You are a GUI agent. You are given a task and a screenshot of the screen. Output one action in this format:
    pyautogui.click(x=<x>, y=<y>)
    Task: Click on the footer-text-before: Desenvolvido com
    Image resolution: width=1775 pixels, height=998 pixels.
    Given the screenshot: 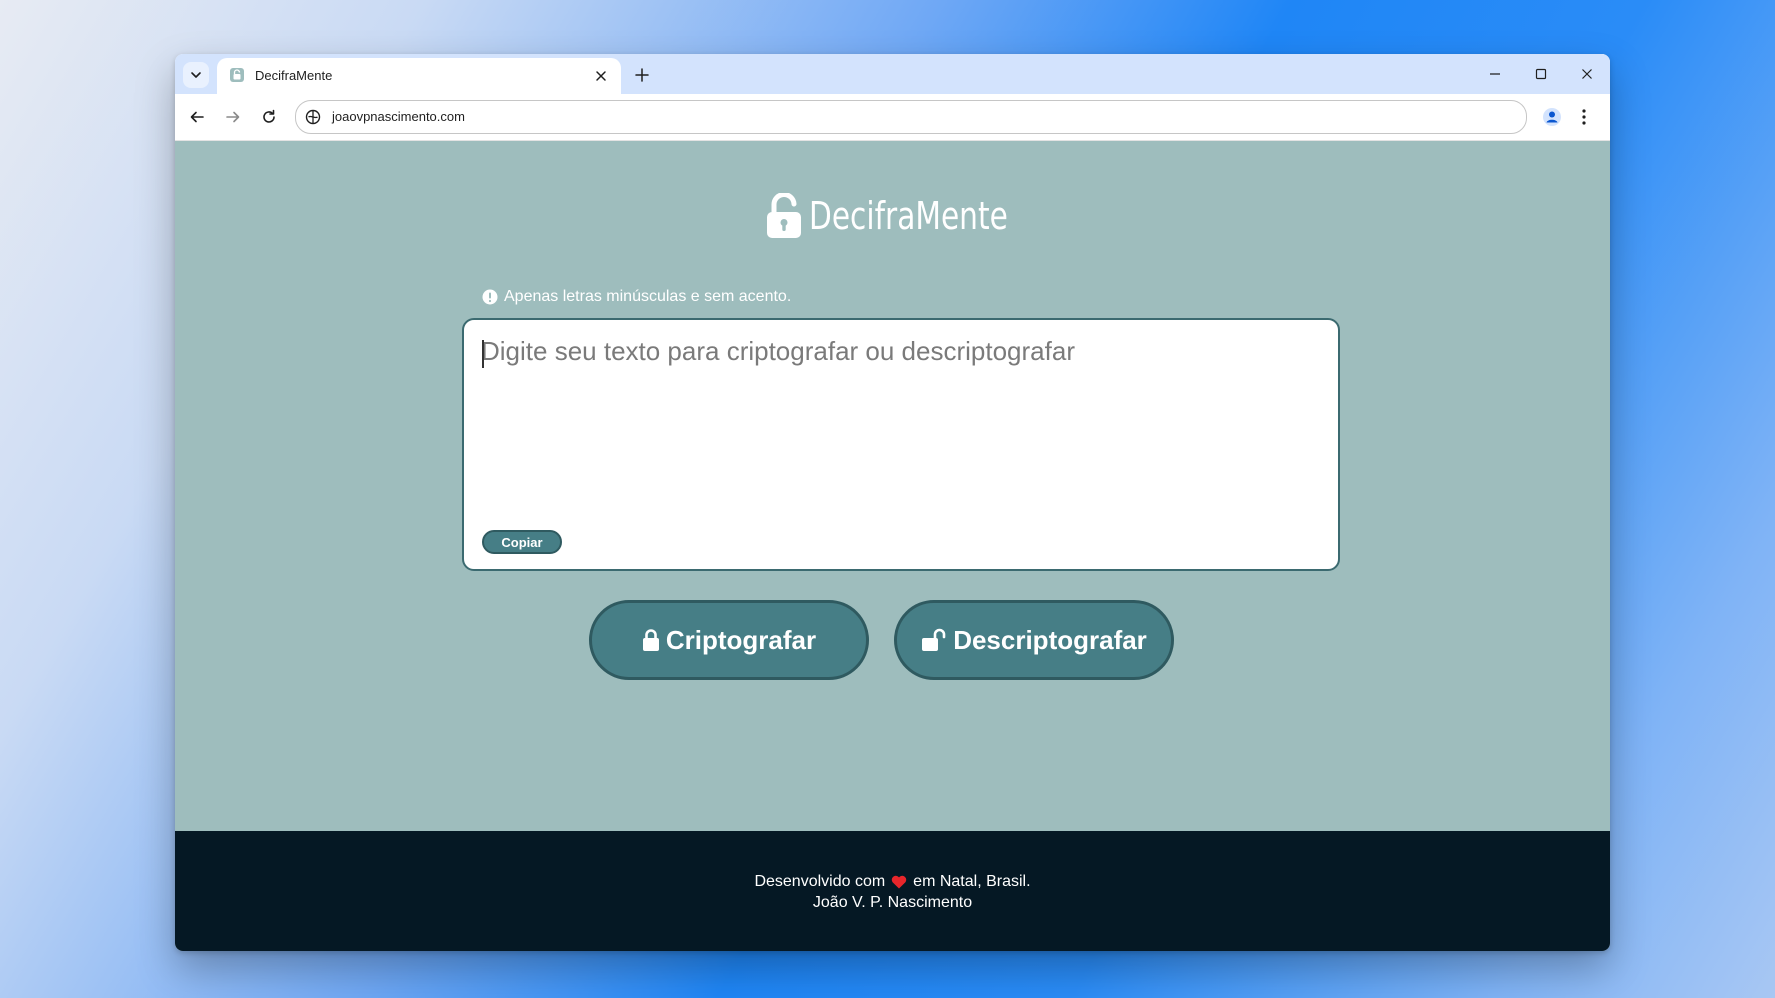 What is the action you would take?
    pyautogui.click(x=820, y=881)
    